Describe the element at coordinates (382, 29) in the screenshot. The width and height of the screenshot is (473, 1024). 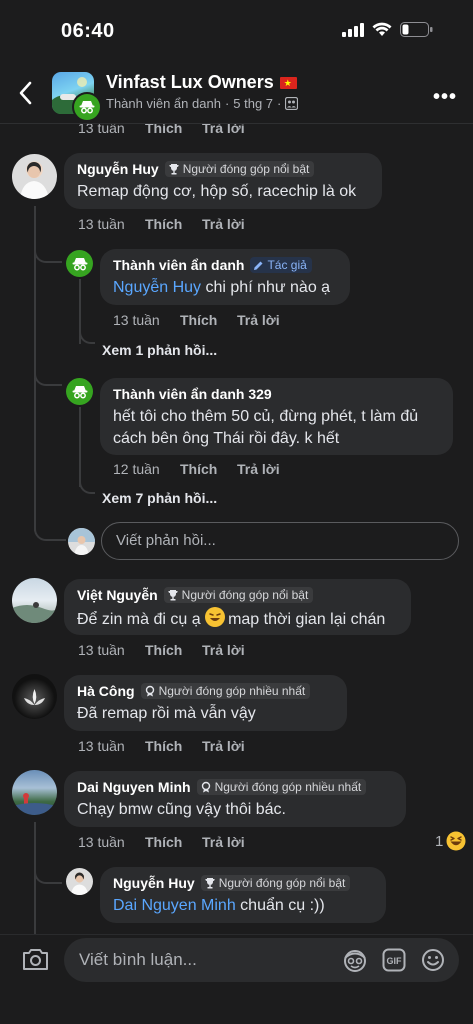
I see `wifi-icon` at that location.